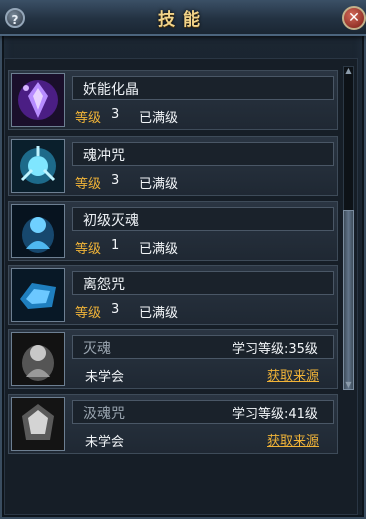 The image size is (366, 519). What do you see at coordinates (38, 424) in the screenshot?
I see `gray-shield-skill-icon` at bounding box center [38, 424].